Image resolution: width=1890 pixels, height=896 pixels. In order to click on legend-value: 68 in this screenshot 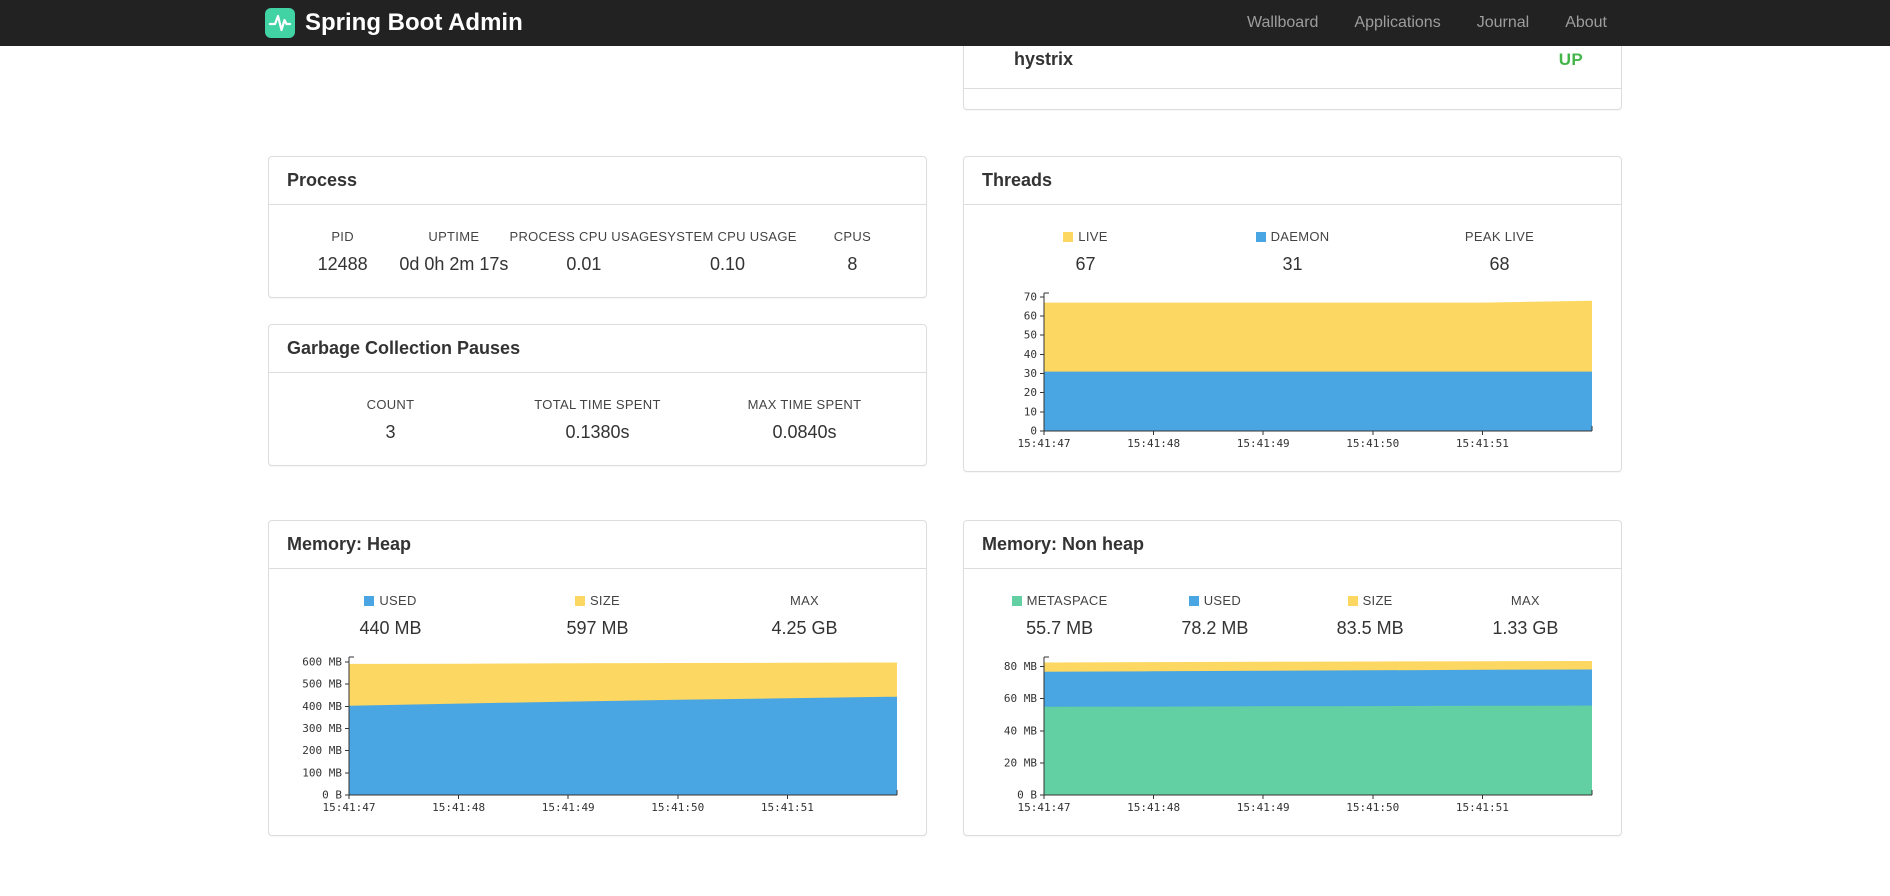, I will do `click(1499, 264)`.